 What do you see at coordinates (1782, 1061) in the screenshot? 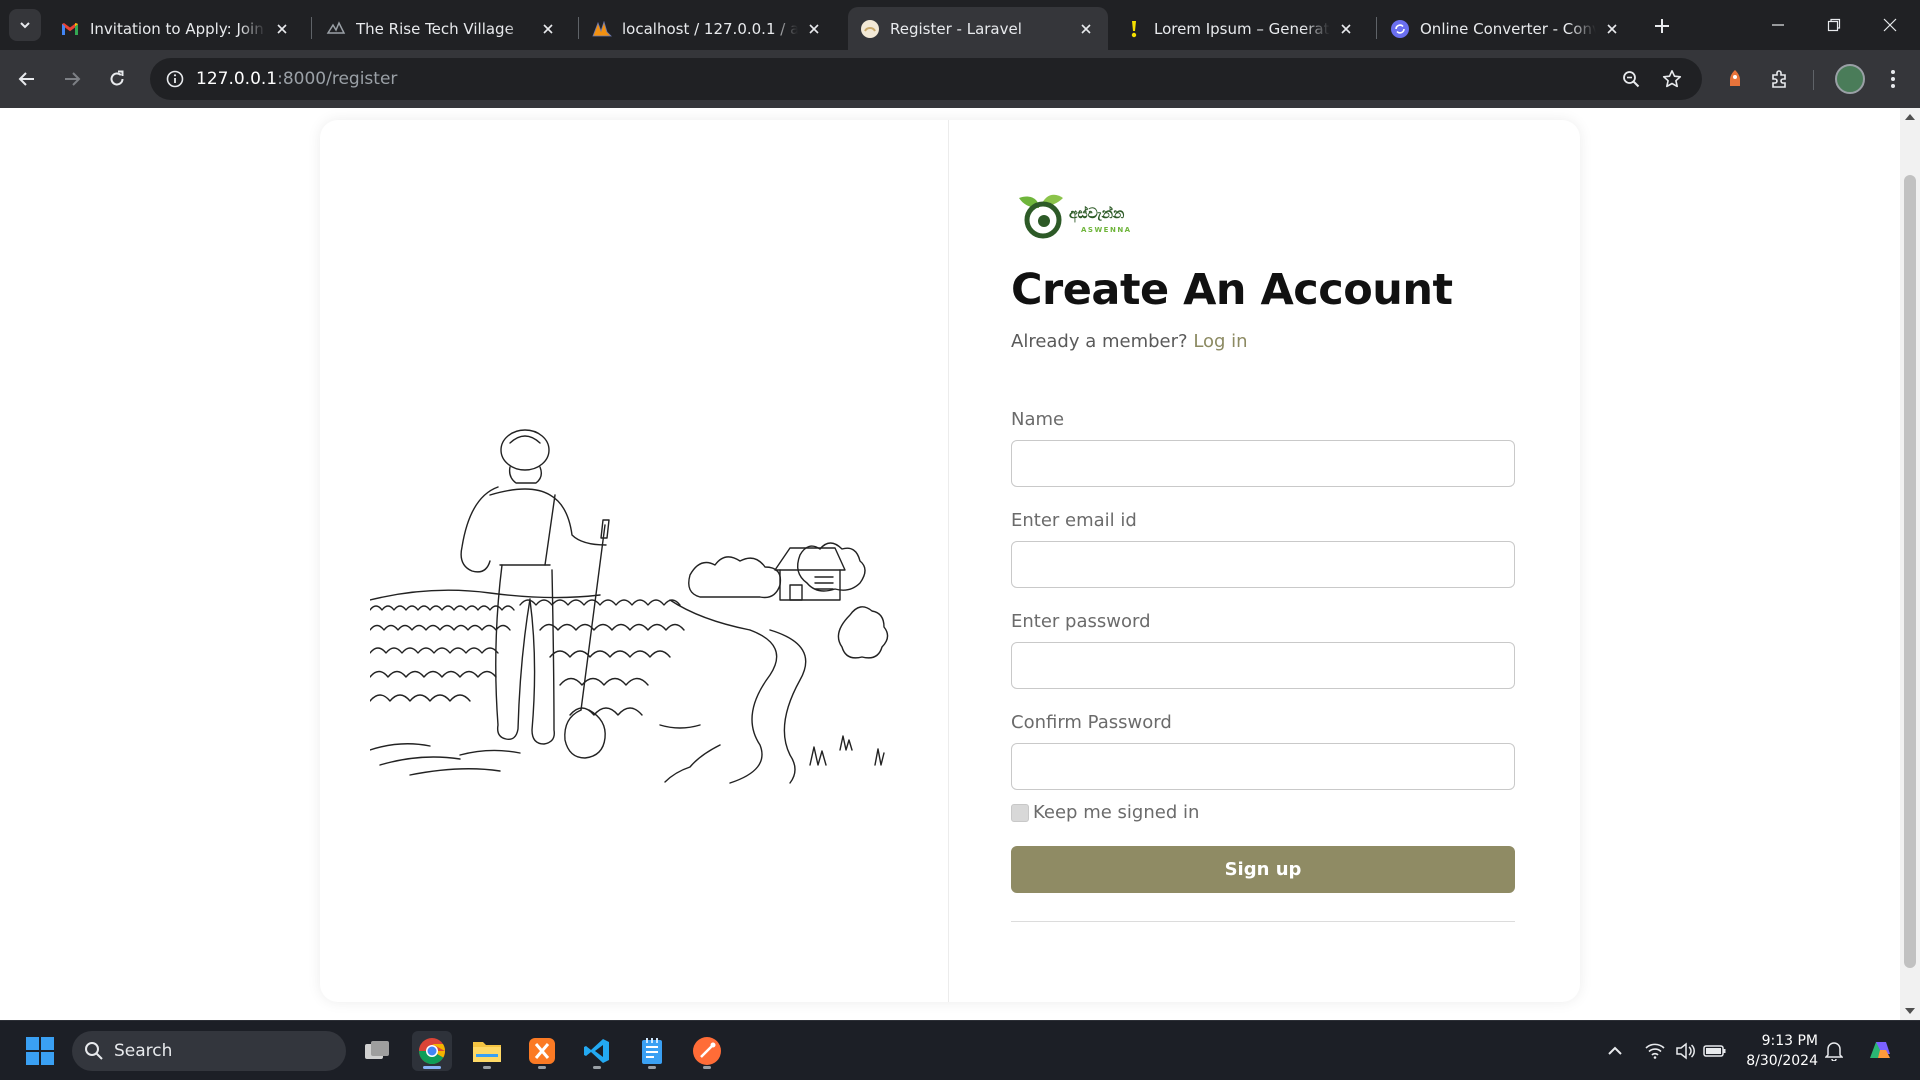
I see `clock-date: 8/30/2024` at bounding box center [1782, 1061].